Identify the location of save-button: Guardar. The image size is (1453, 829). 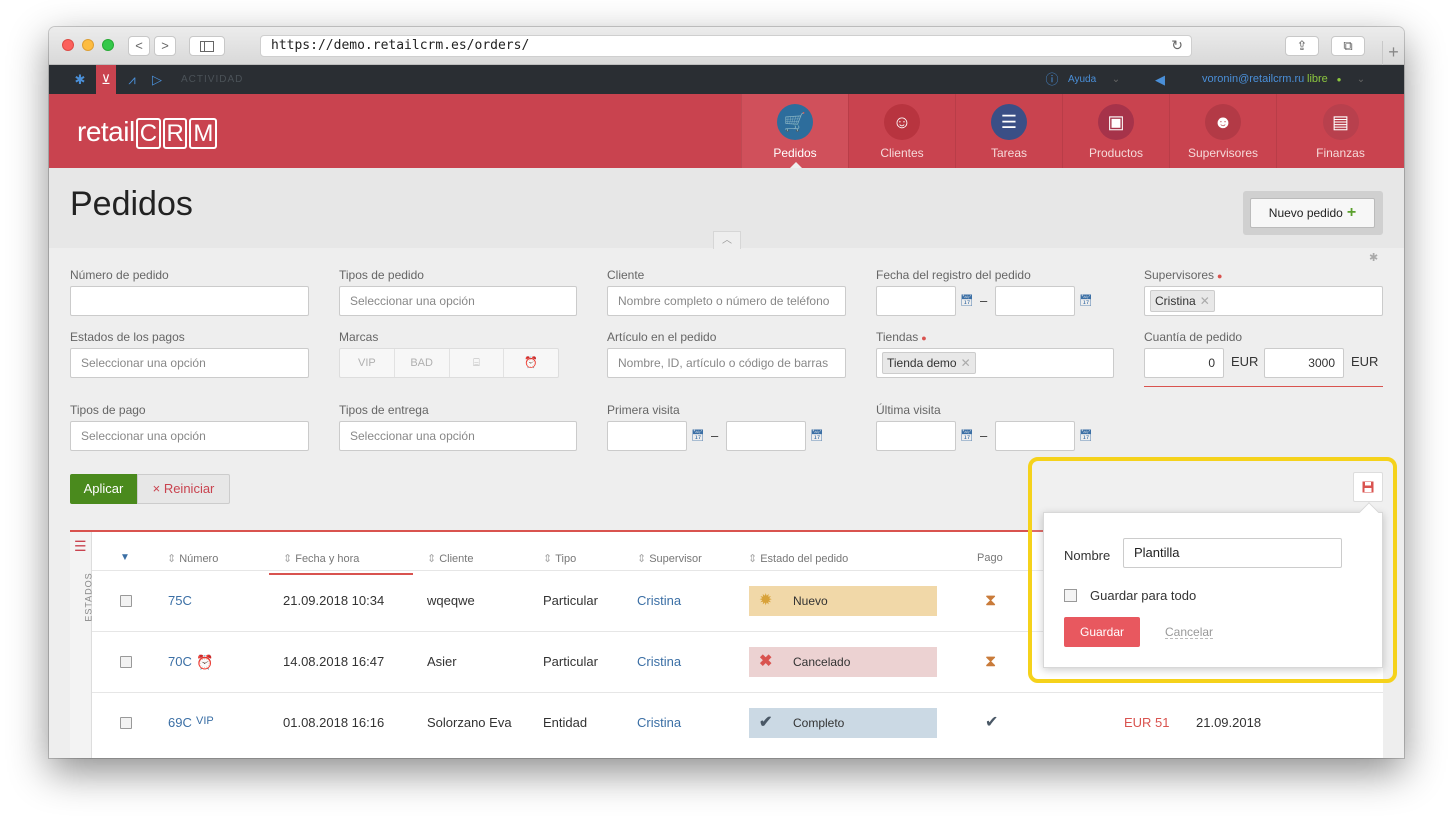
(1102, 632).